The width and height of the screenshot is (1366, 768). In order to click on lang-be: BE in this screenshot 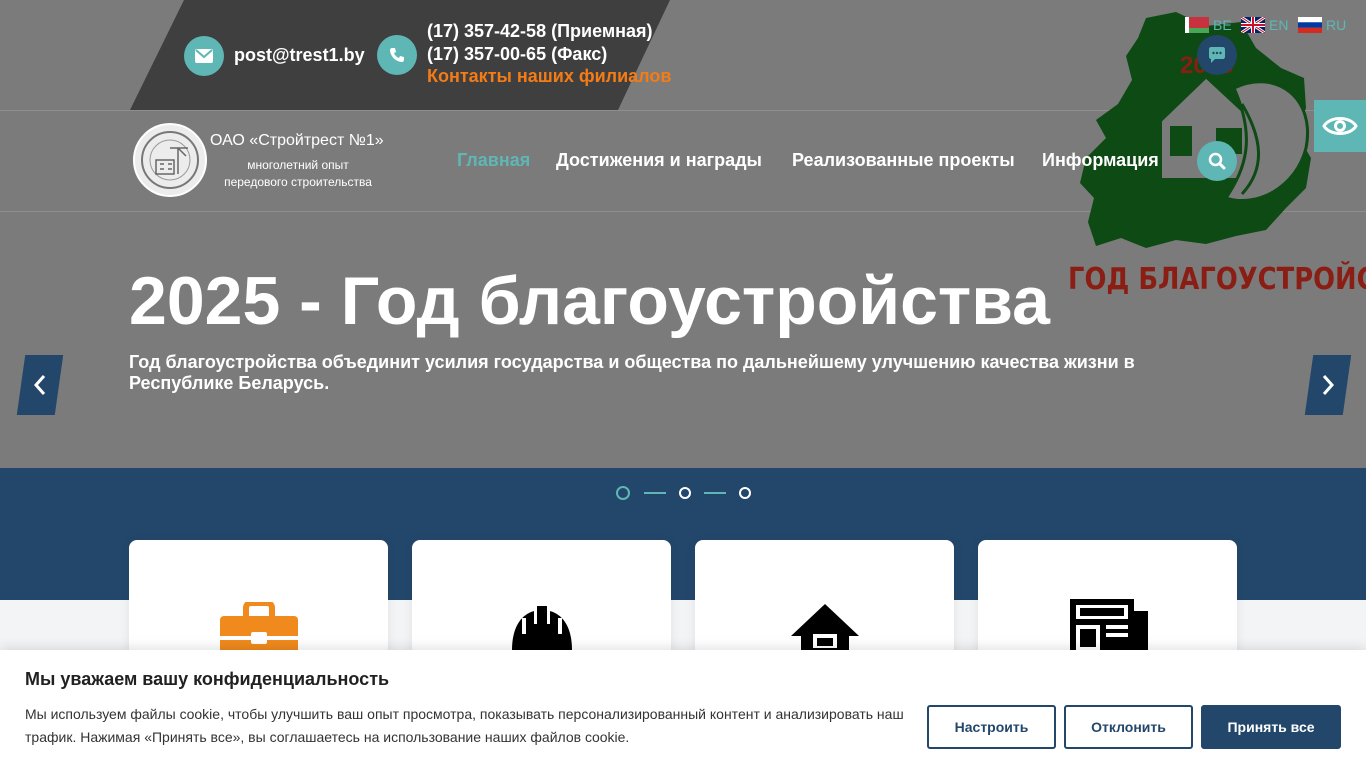, I will do `click(1208, 25)`.